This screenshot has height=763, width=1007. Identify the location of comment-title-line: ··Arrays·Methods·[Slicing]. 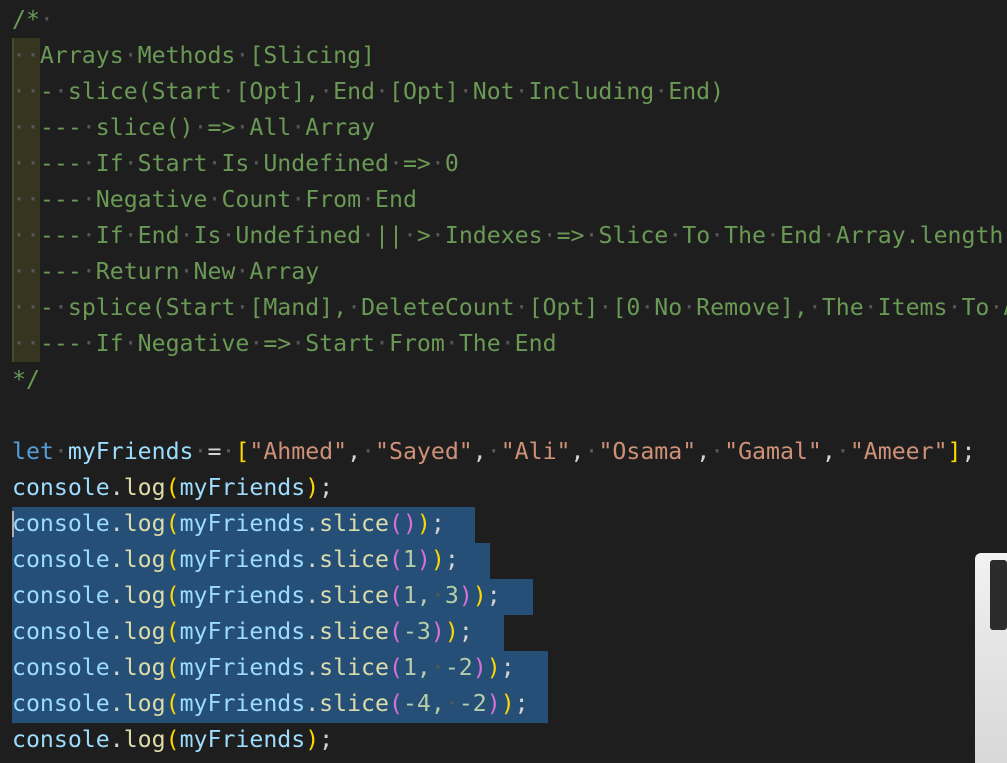
(193, 55).